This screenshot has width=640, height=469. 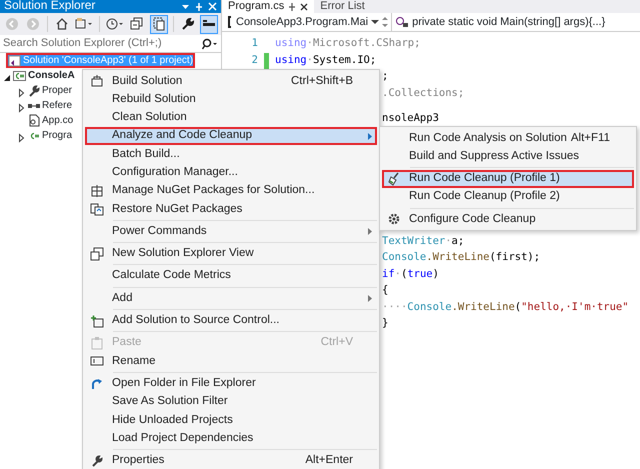 I want to click on code-line: nsoleApp3, so click(x=410, y=118).